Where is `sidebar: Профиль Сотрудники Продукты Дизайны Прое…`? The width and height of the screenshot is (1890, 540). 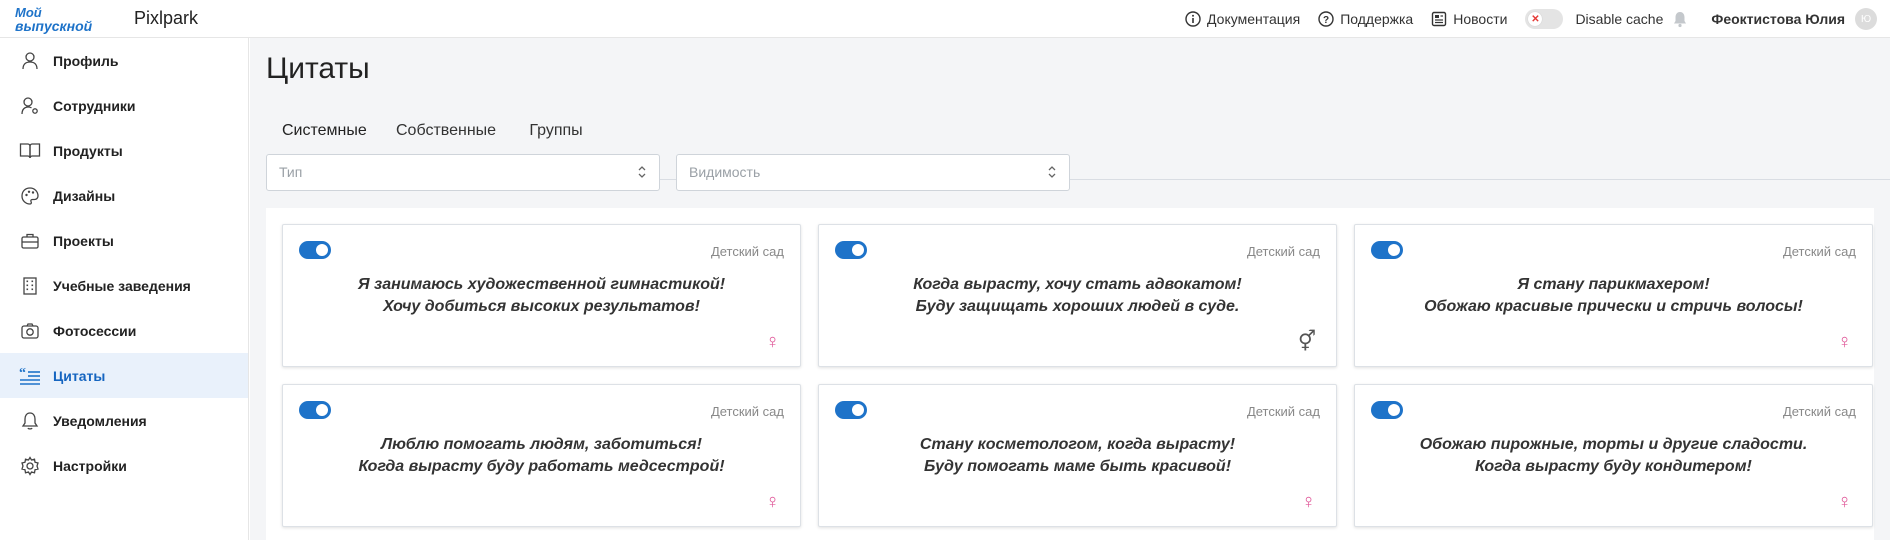
sidebar: Профиль Сотрудники Продукты Дизайны Прое… is located at coordinates (124, 289).